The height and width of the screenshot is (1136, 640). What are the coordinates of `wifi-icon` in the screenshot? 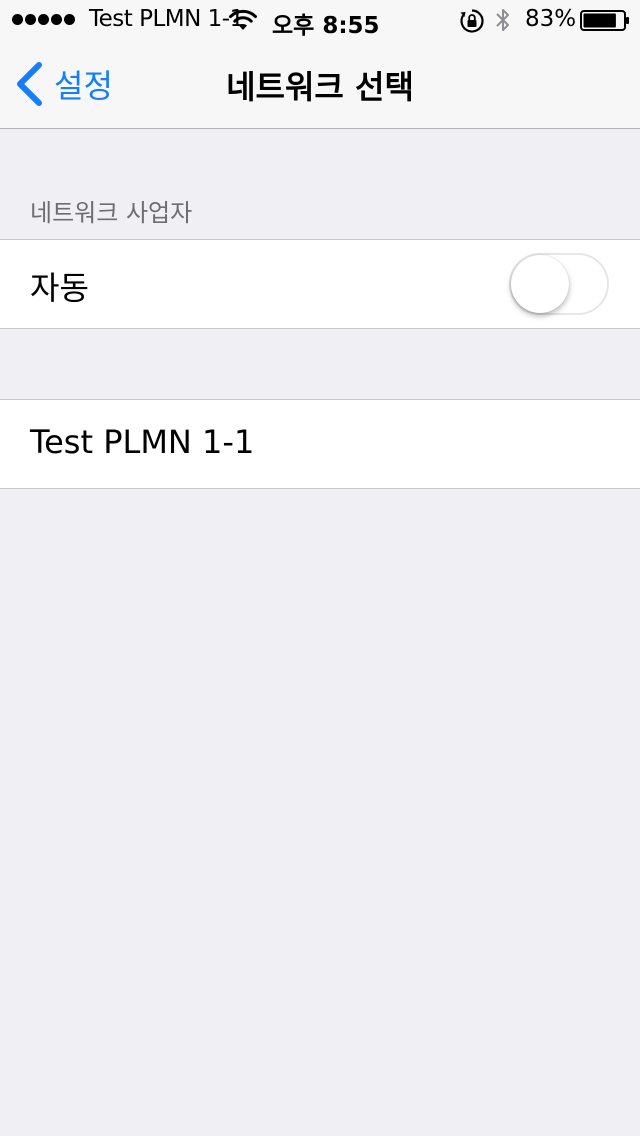 It's located at (243, 19).